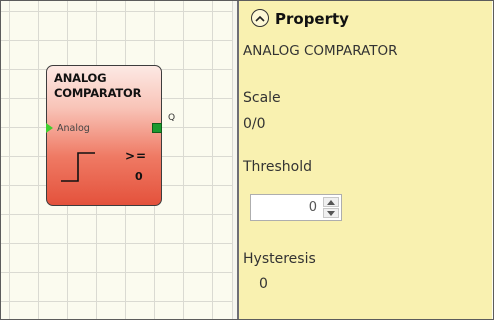 The height and width of the screenshot is (320, 494). What do you see at coordinates (320, 51) in the screenshot?
I see `block-type-name: ANALOG COMPARATOR` at bounding box center [320, 51].